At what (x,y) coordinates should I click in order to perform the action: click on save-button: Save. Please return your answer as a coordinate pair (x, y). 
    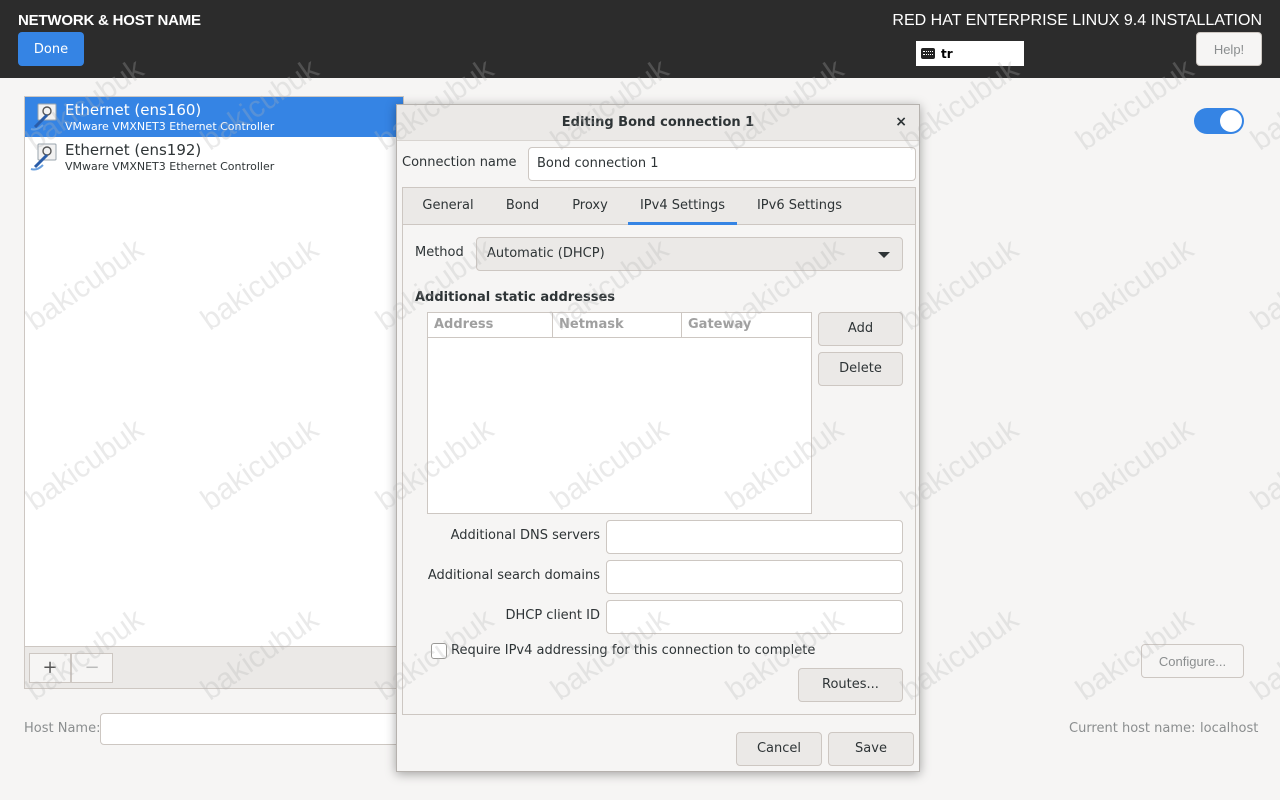
    Looking at the image, I should click on (871, 749).